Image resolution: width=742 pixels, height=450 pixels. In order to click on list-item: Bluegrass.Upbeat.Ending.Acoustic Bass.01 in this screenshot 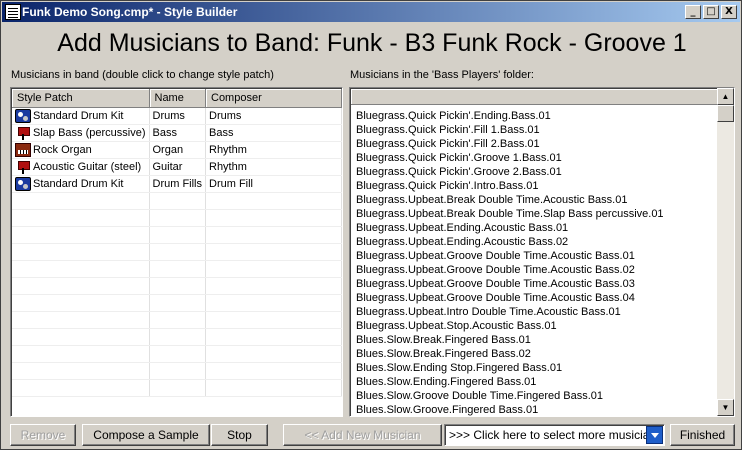, I will do `click(536, 228)`.